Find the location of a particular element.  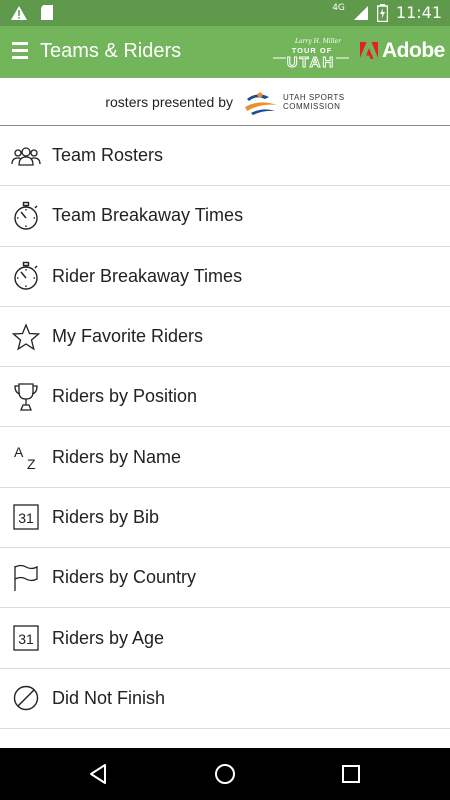

prohibited-icon is located at coordinates (26, 698).